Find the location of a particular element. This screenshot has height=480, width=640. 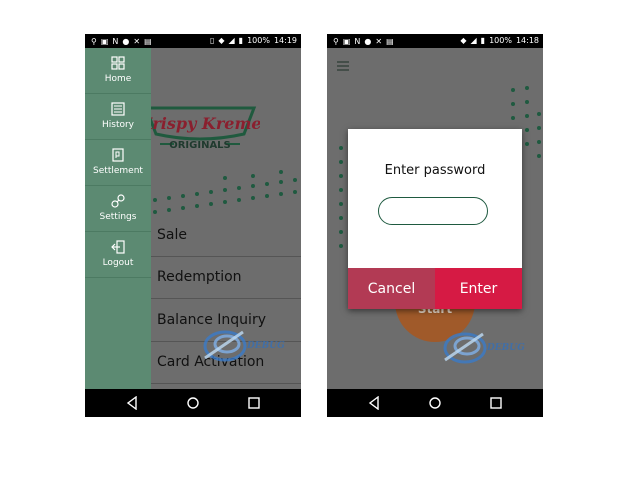

navigation-drawer: Home History Settlement Settings Logout is located at coordinates (118, 218).